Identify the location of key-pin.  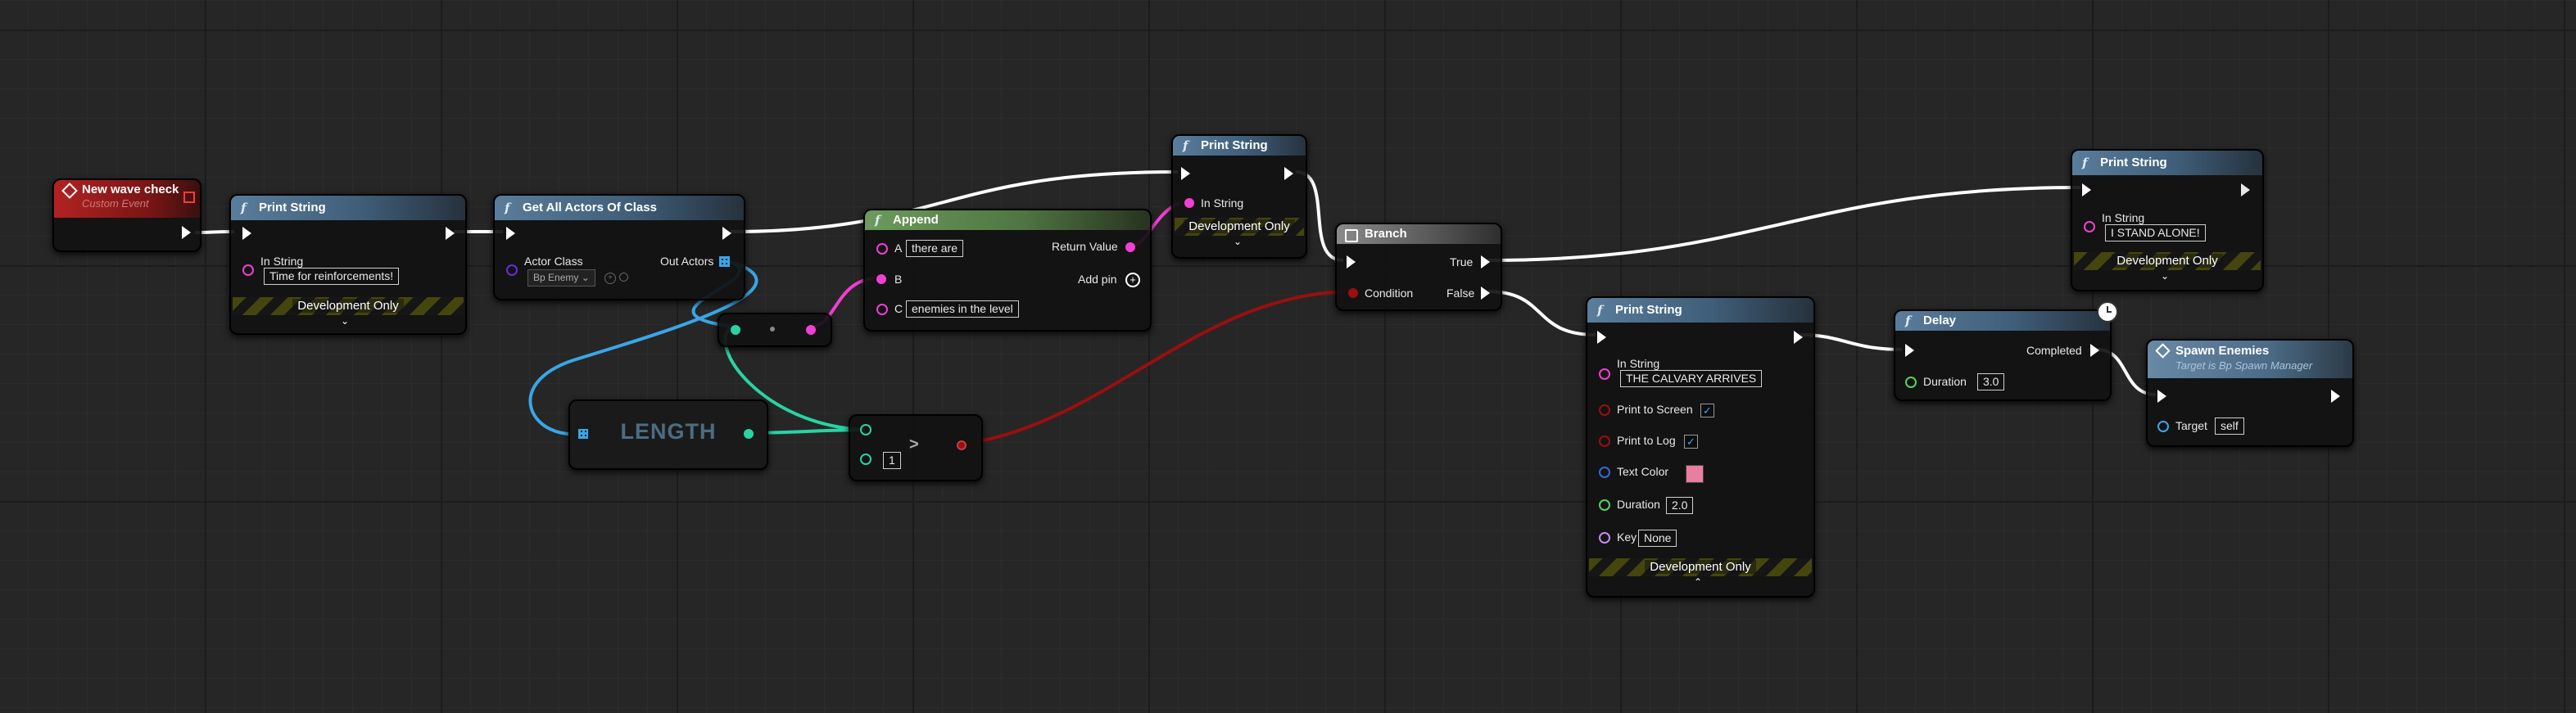
(1604, 538).